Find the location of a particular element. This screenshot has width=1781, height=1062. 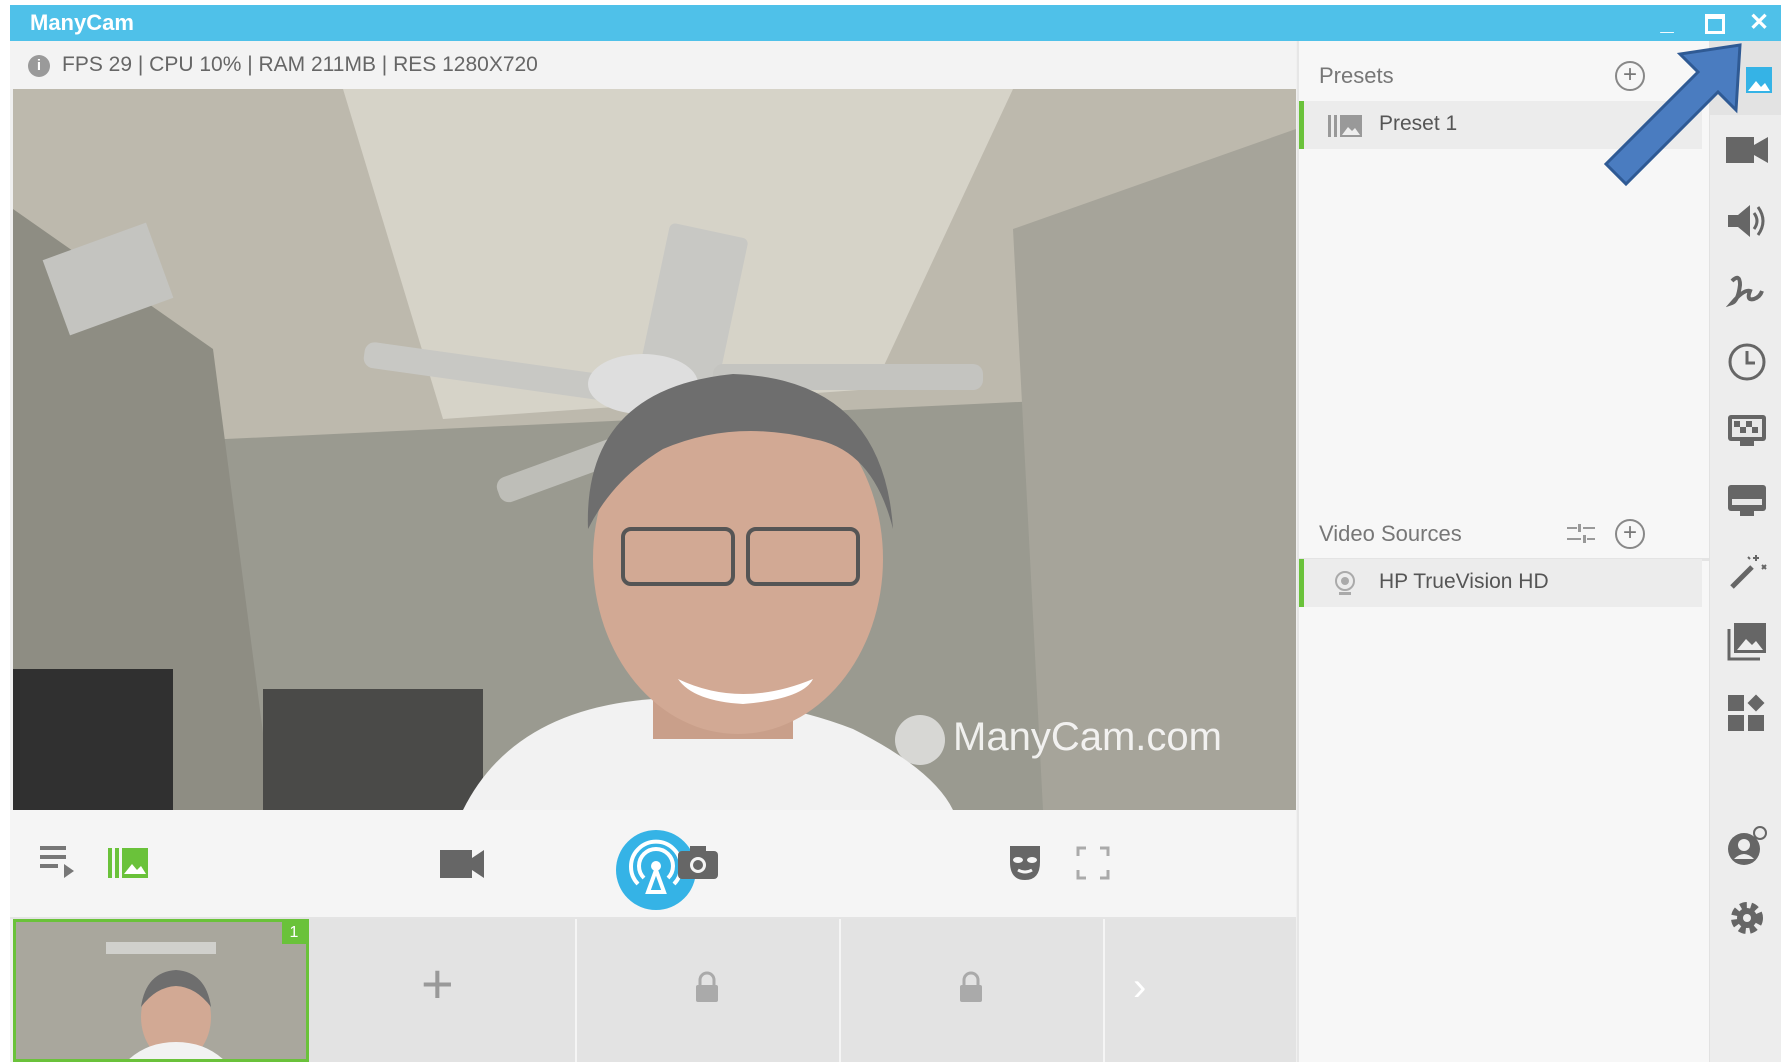

presets-view-icon is located at coordinates (129, 864).